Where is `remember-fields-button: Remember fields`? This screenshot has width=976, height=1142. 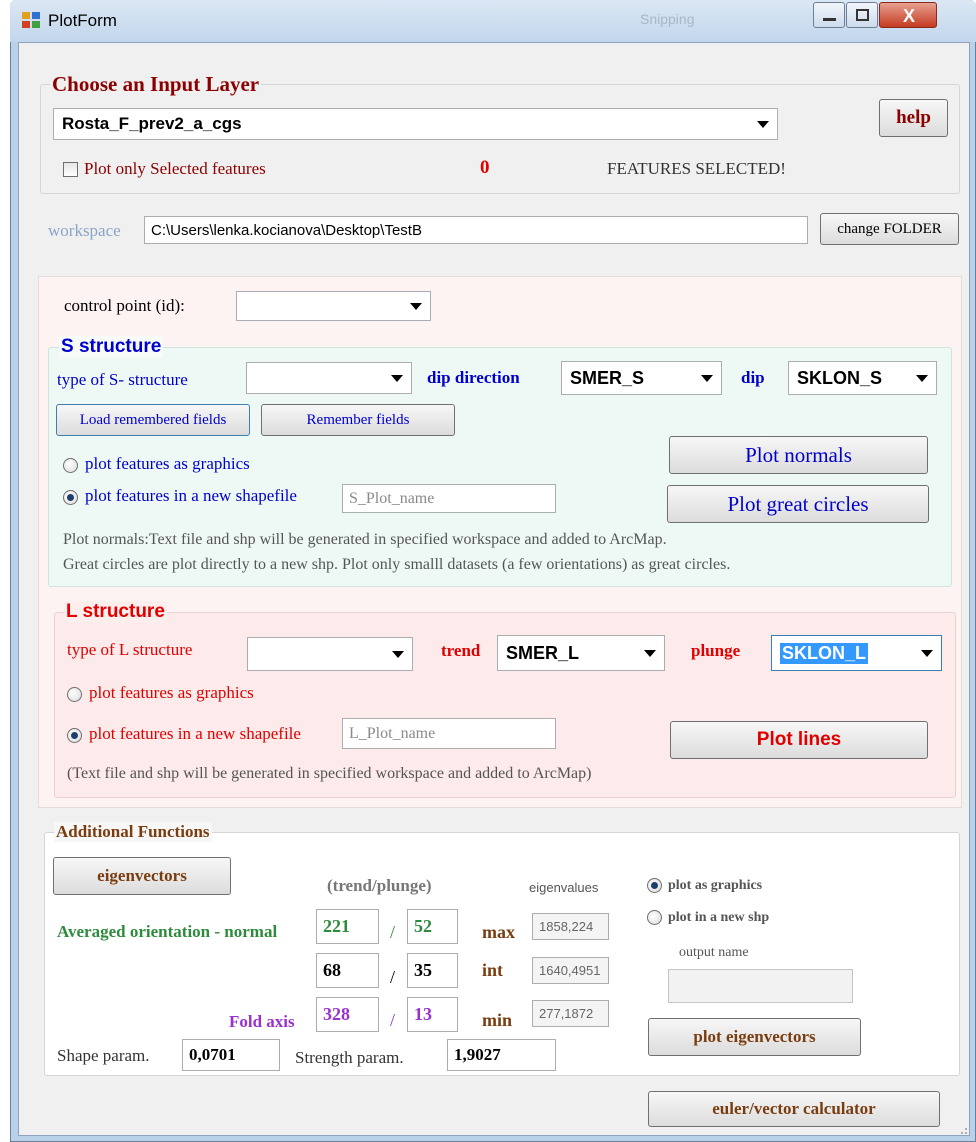
remember-fields-button: Remember fields is located at coordinates (358, 420).